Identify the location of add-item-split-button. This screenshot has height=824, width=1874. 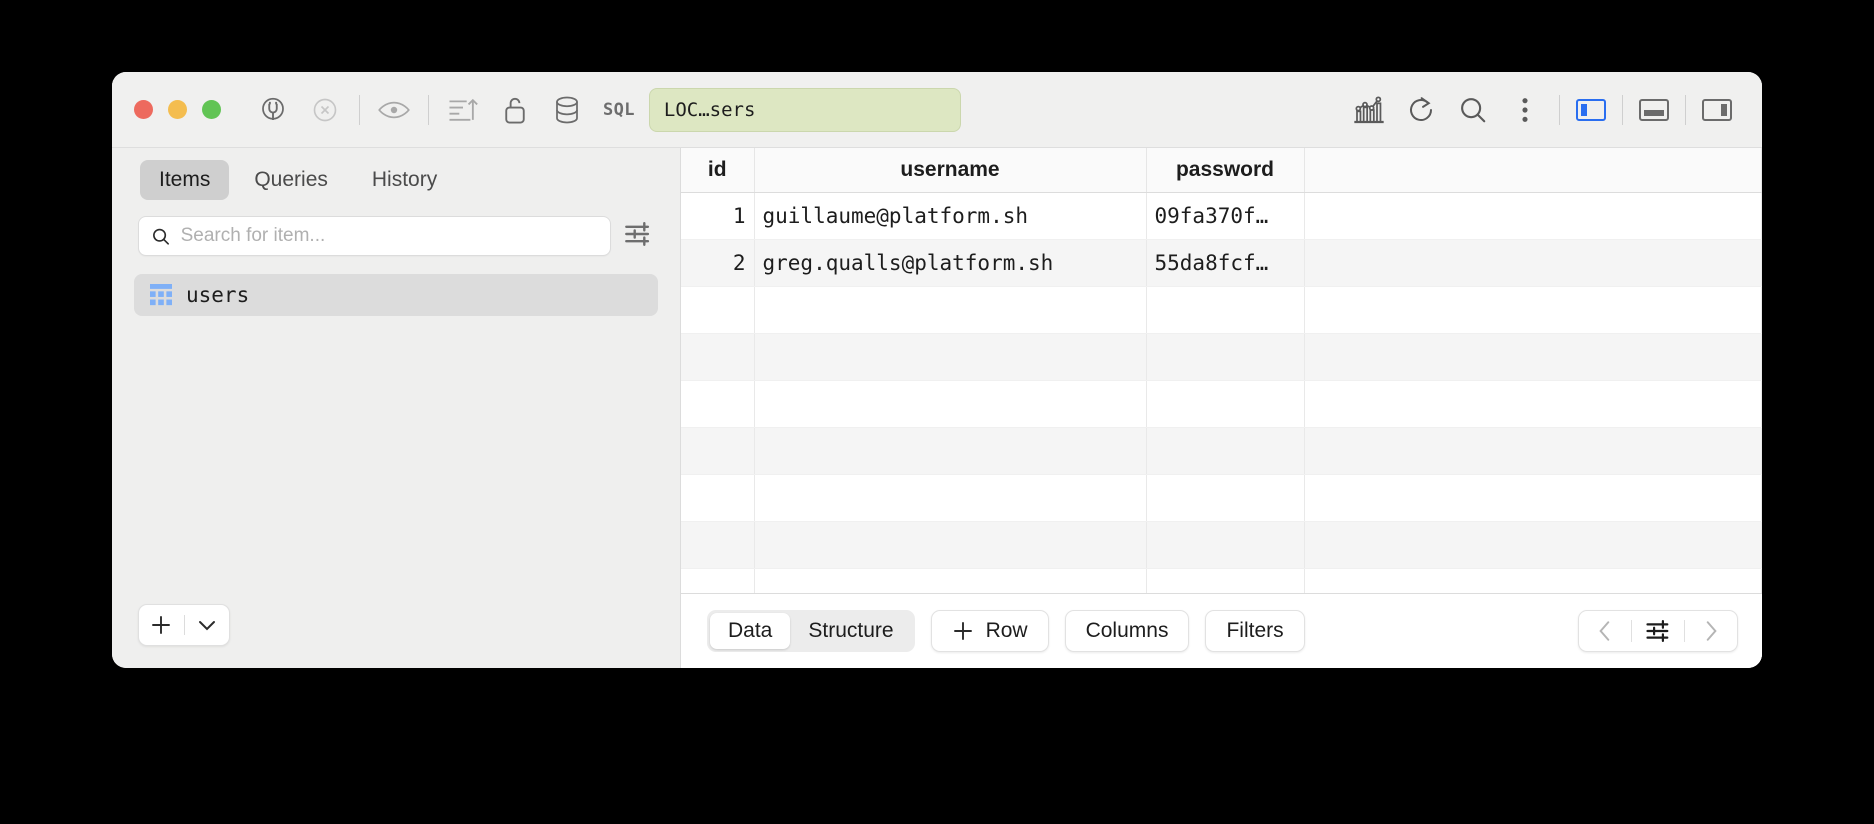
(184, 625).